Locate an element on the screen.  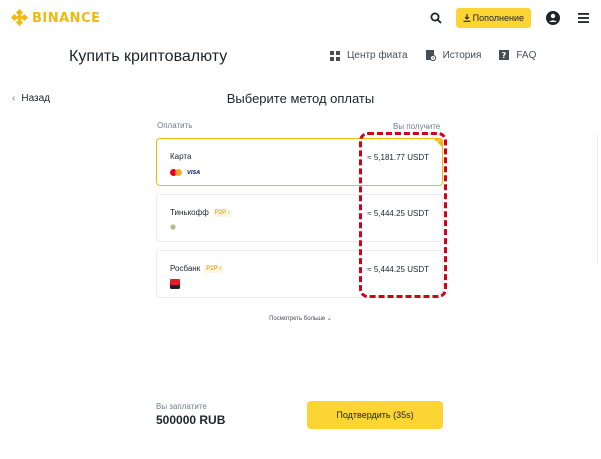
scrollbar is located at coordinates (599, 199).